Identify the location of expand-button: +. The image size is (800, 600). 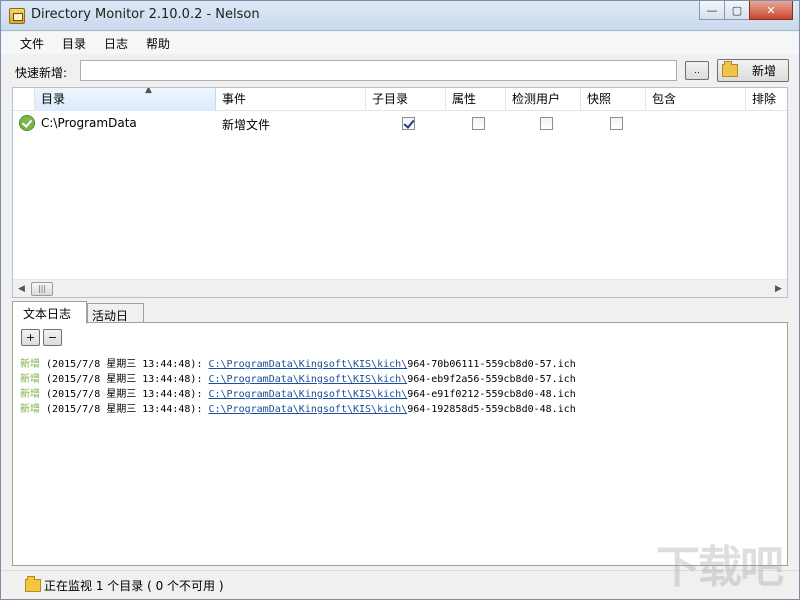
(30, 337).